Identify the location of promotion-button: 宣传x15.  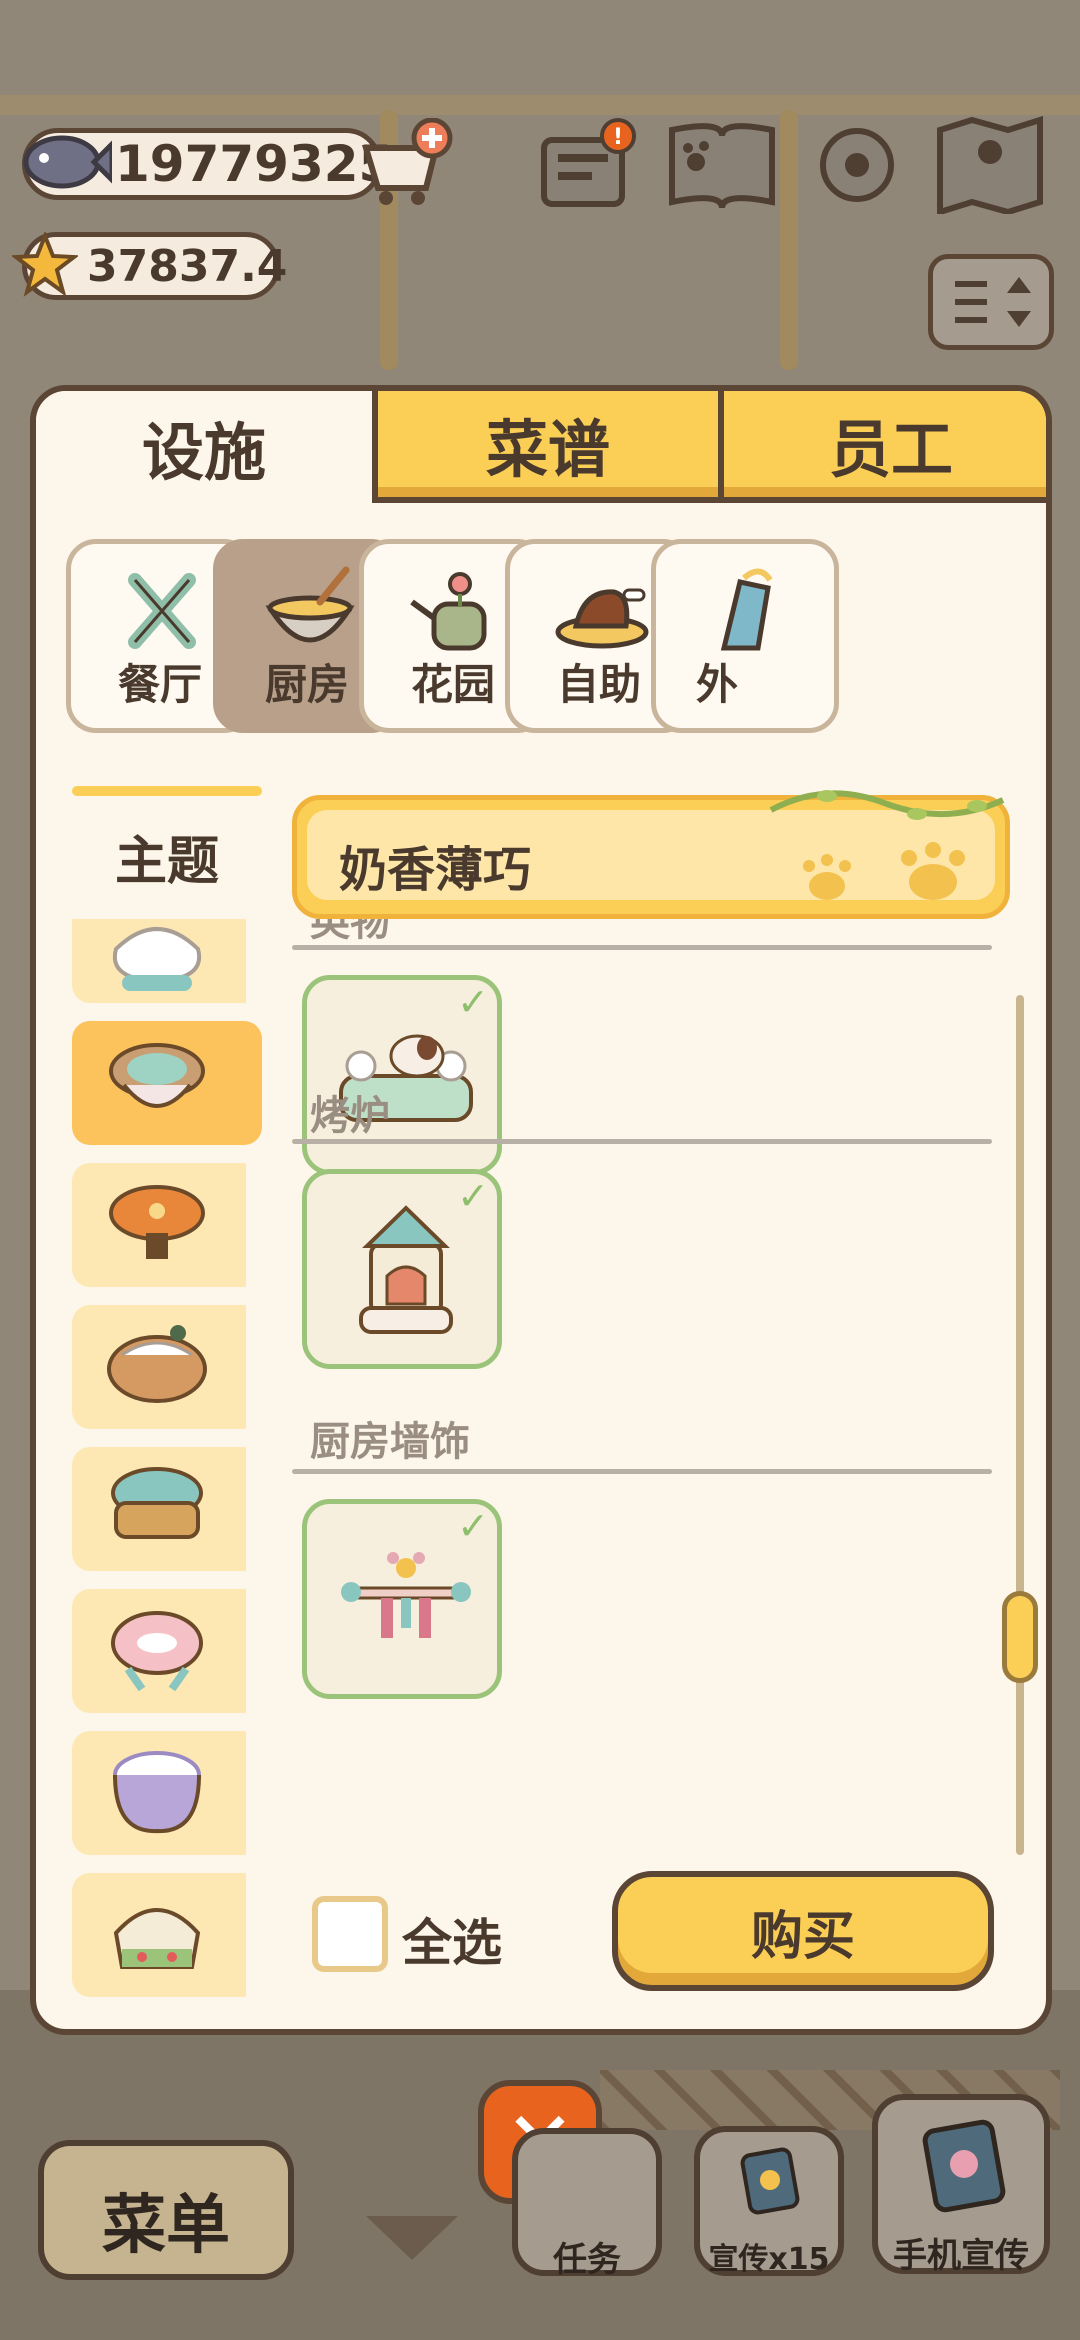
(769, 2201).